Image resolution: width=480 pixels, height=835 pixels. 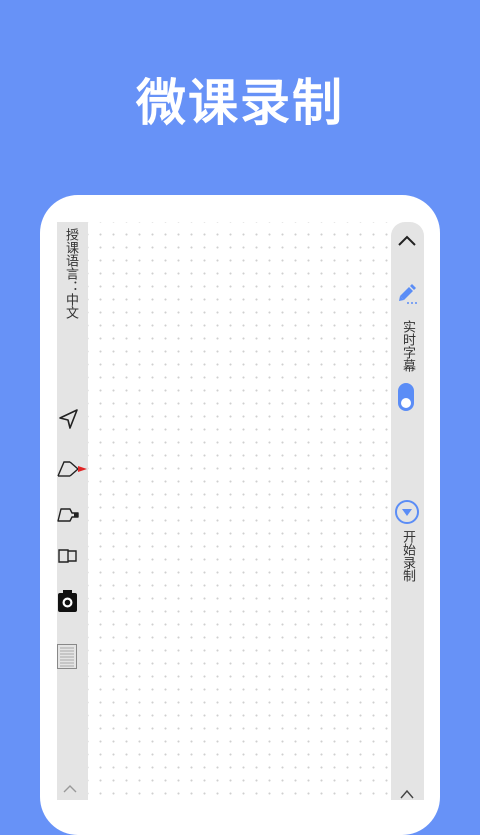 I want to click on live-subtitle-toggle, so click(x=406, y=397).